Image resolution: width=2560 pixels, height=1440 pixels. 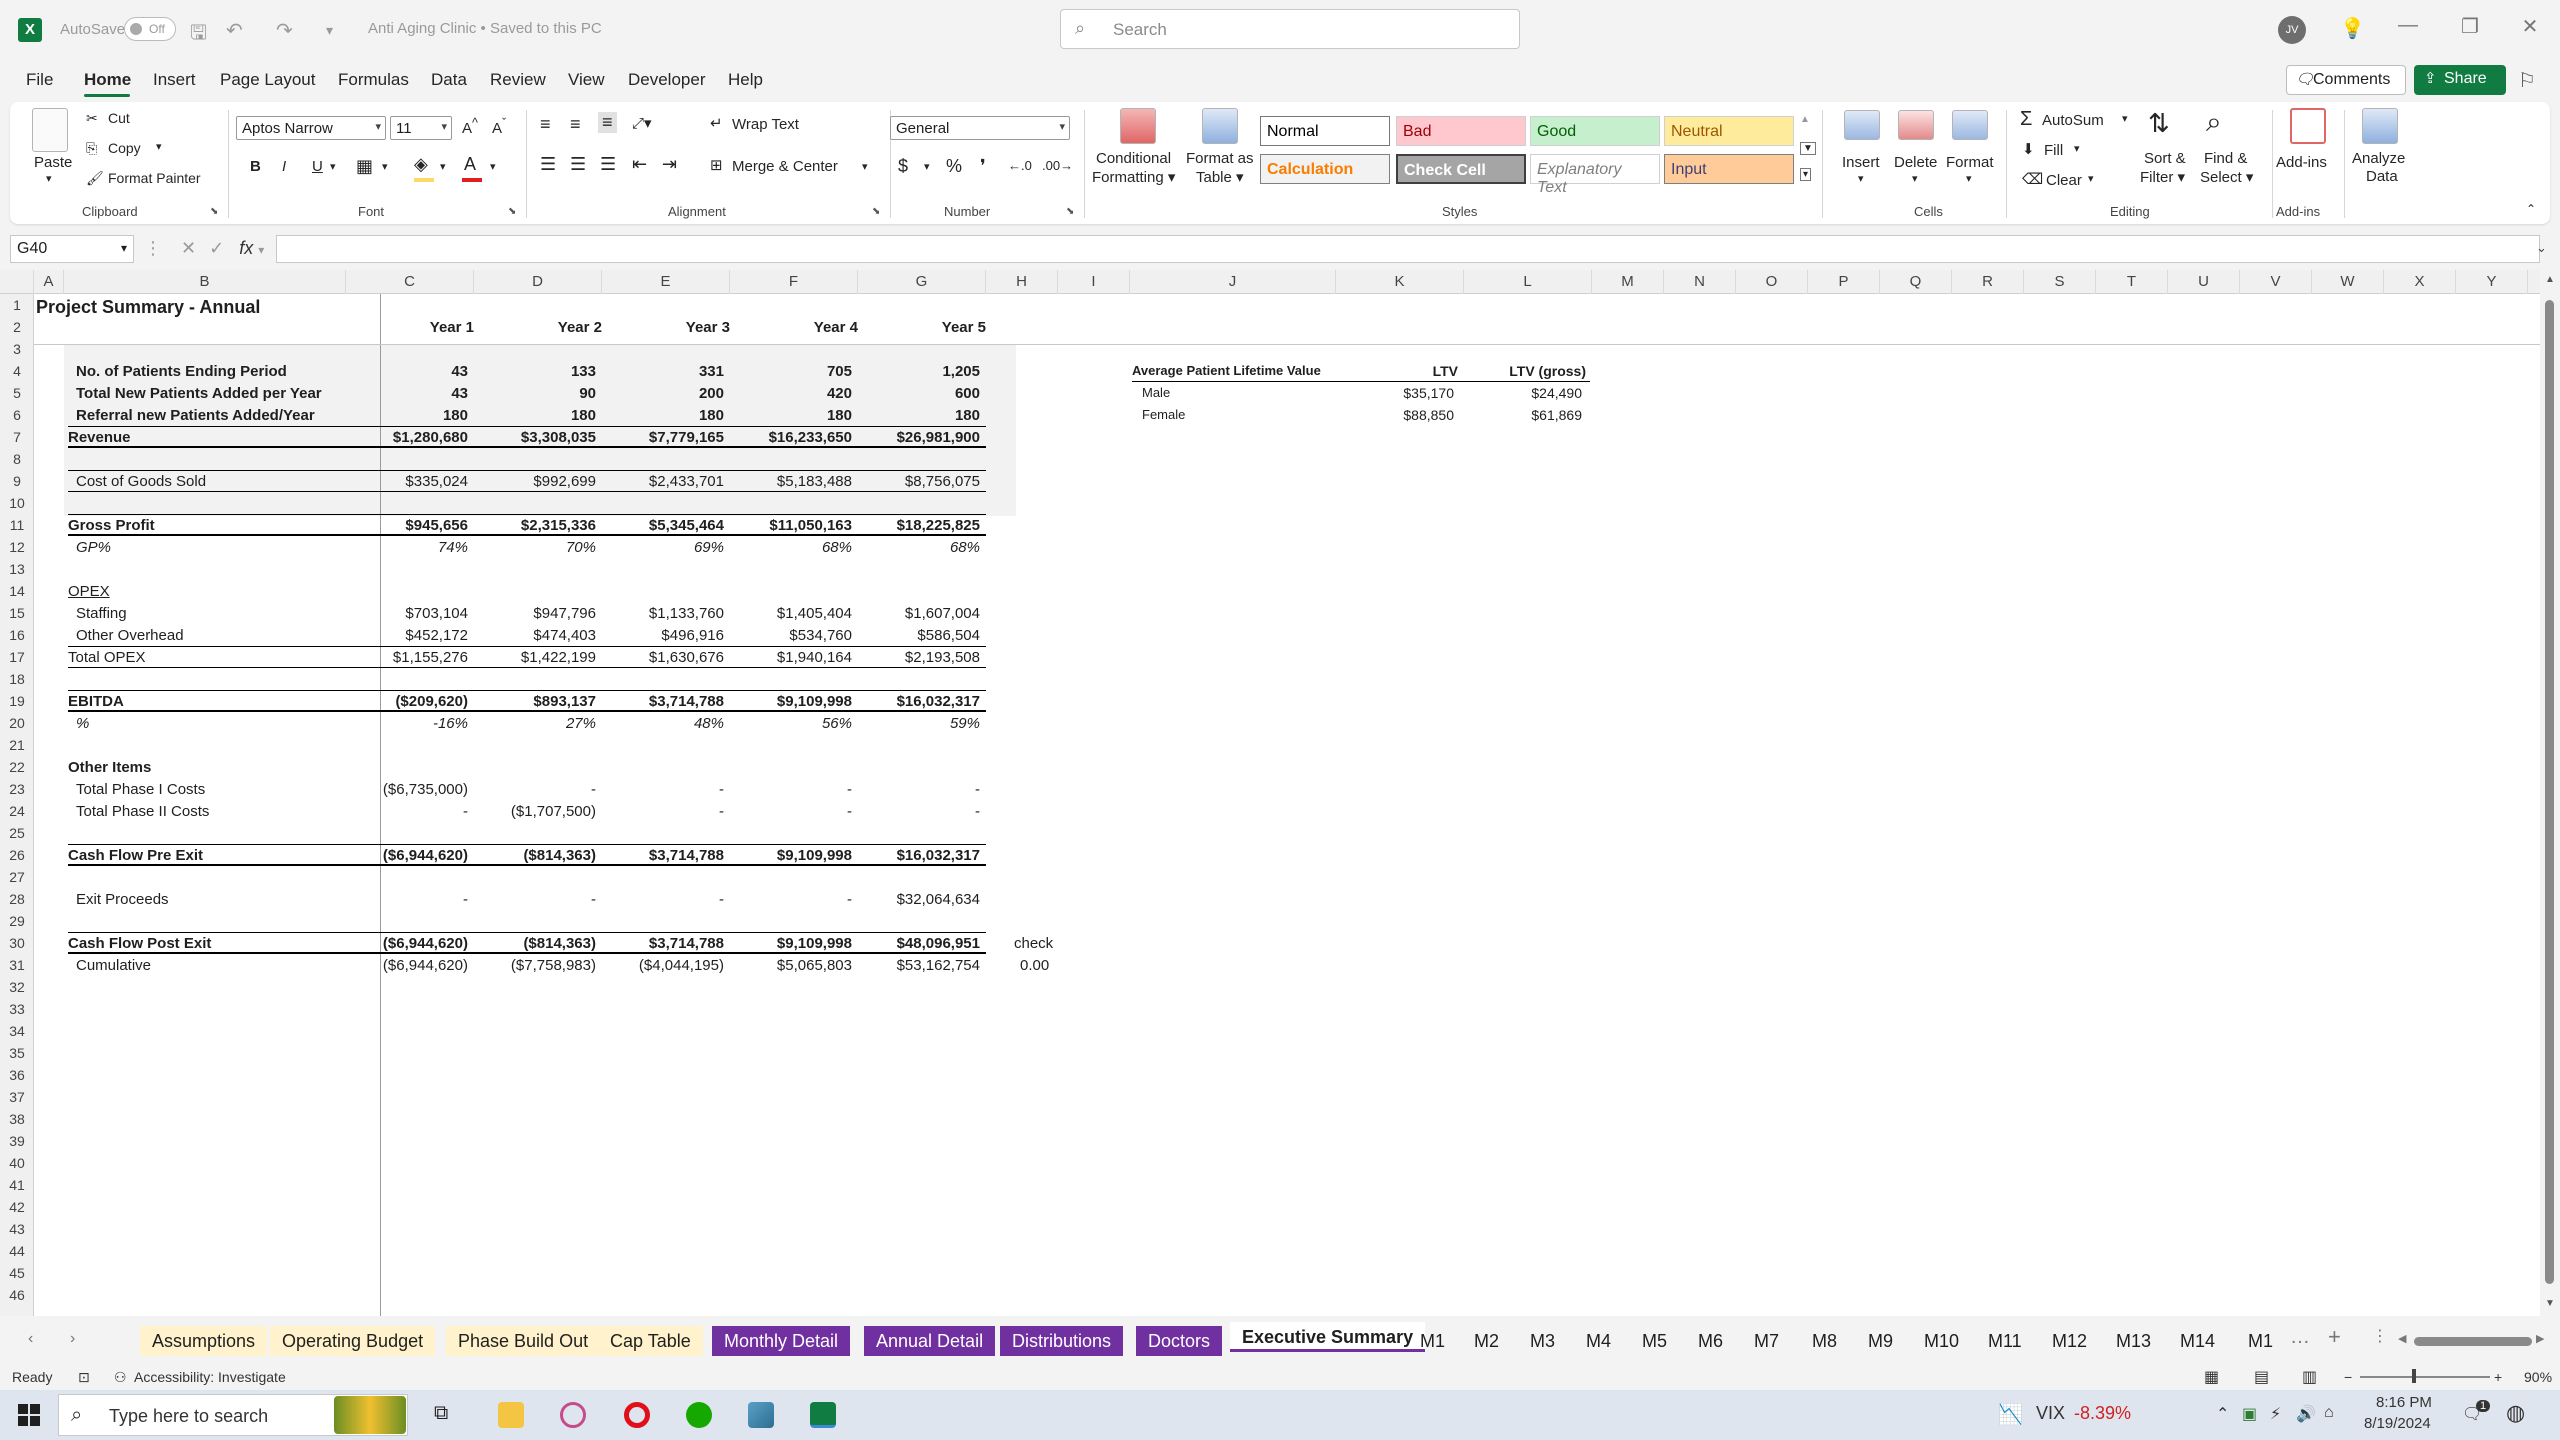 I want to click on insert-button: Insert, so click(x=1861, y=162).